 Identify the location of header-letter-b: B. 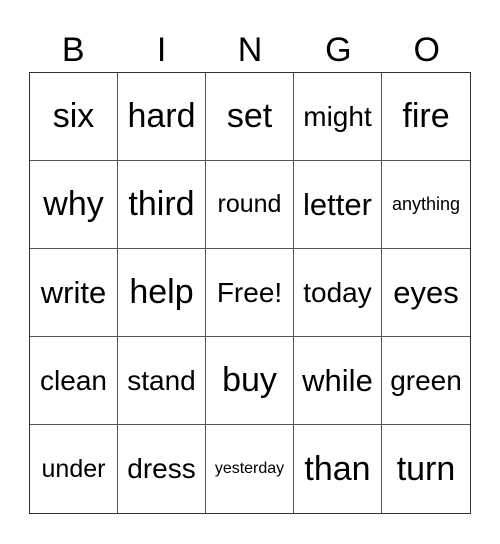
(73, 50).